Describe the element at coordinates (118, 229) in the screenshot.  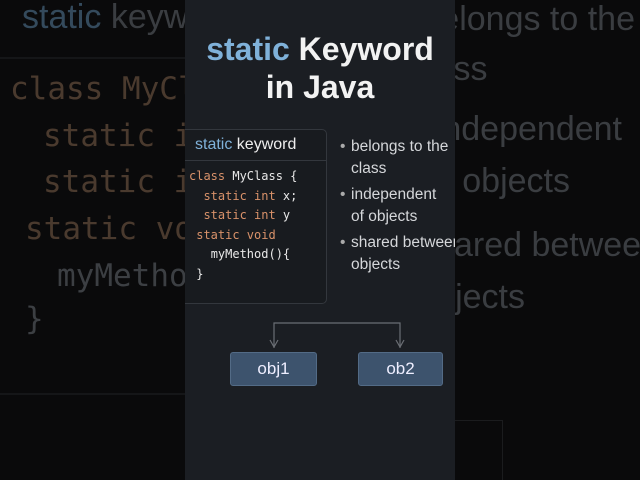
I see `bg-code-line: static voi` at that location.